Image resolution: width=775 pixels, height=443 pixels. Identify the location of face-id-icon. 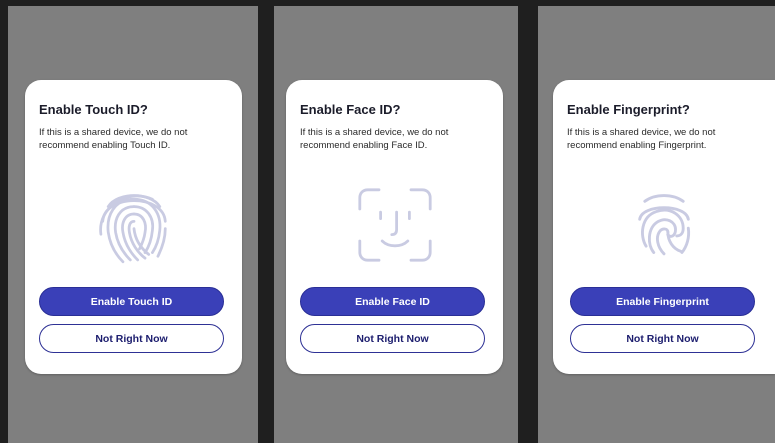
(394, 225).